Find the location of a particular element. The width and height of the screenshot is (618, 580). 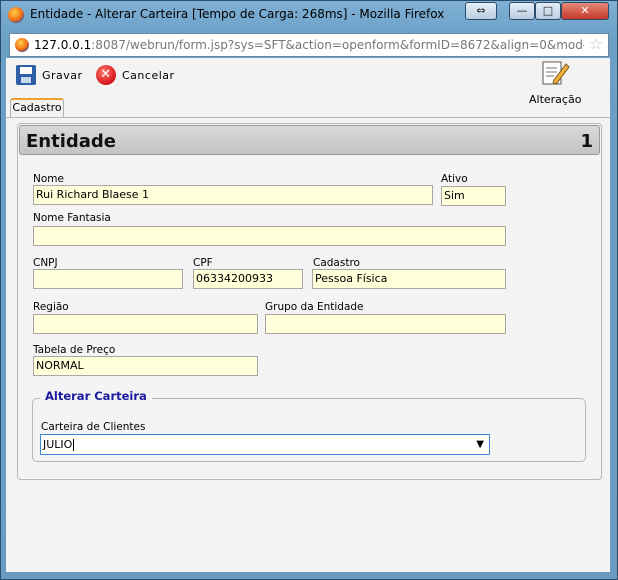

floppy-disk-icon is located at coordinates (26, 75).